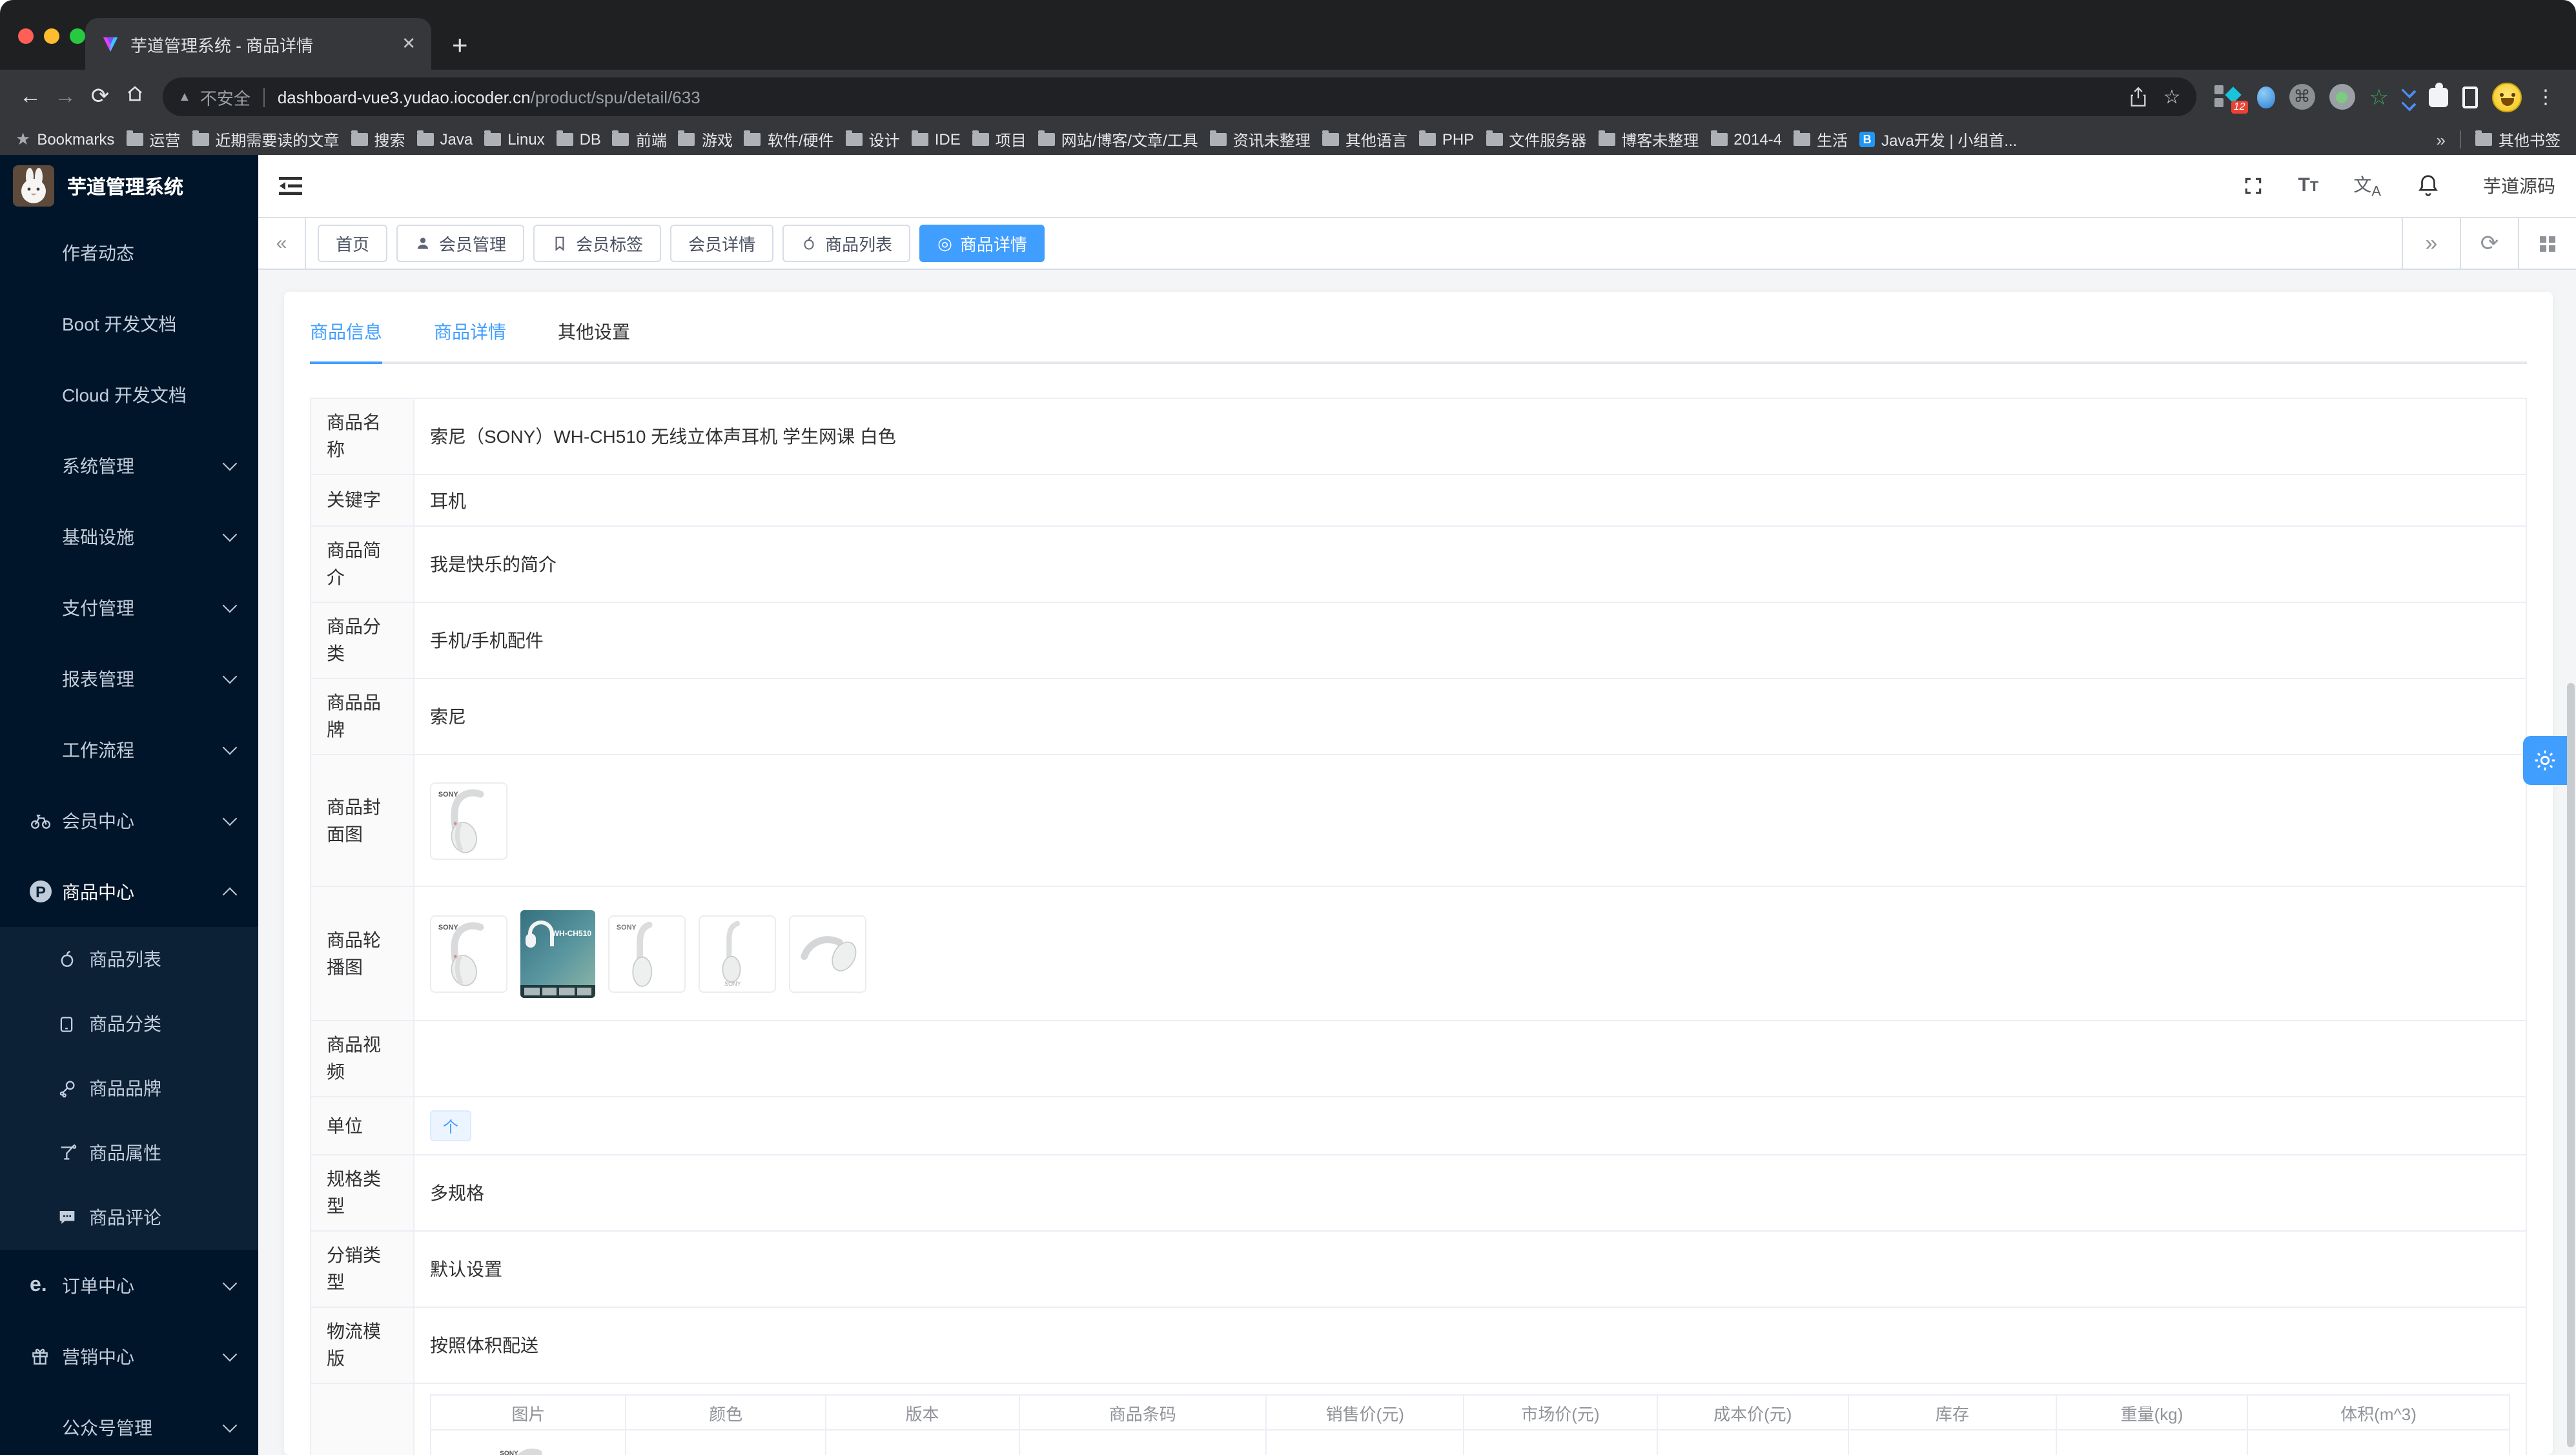 This screenshot has width=2576, height=1455. Describe the element at coordinates (2571, 1065) in the screenshot. I see `page-scrollbar` at that location.